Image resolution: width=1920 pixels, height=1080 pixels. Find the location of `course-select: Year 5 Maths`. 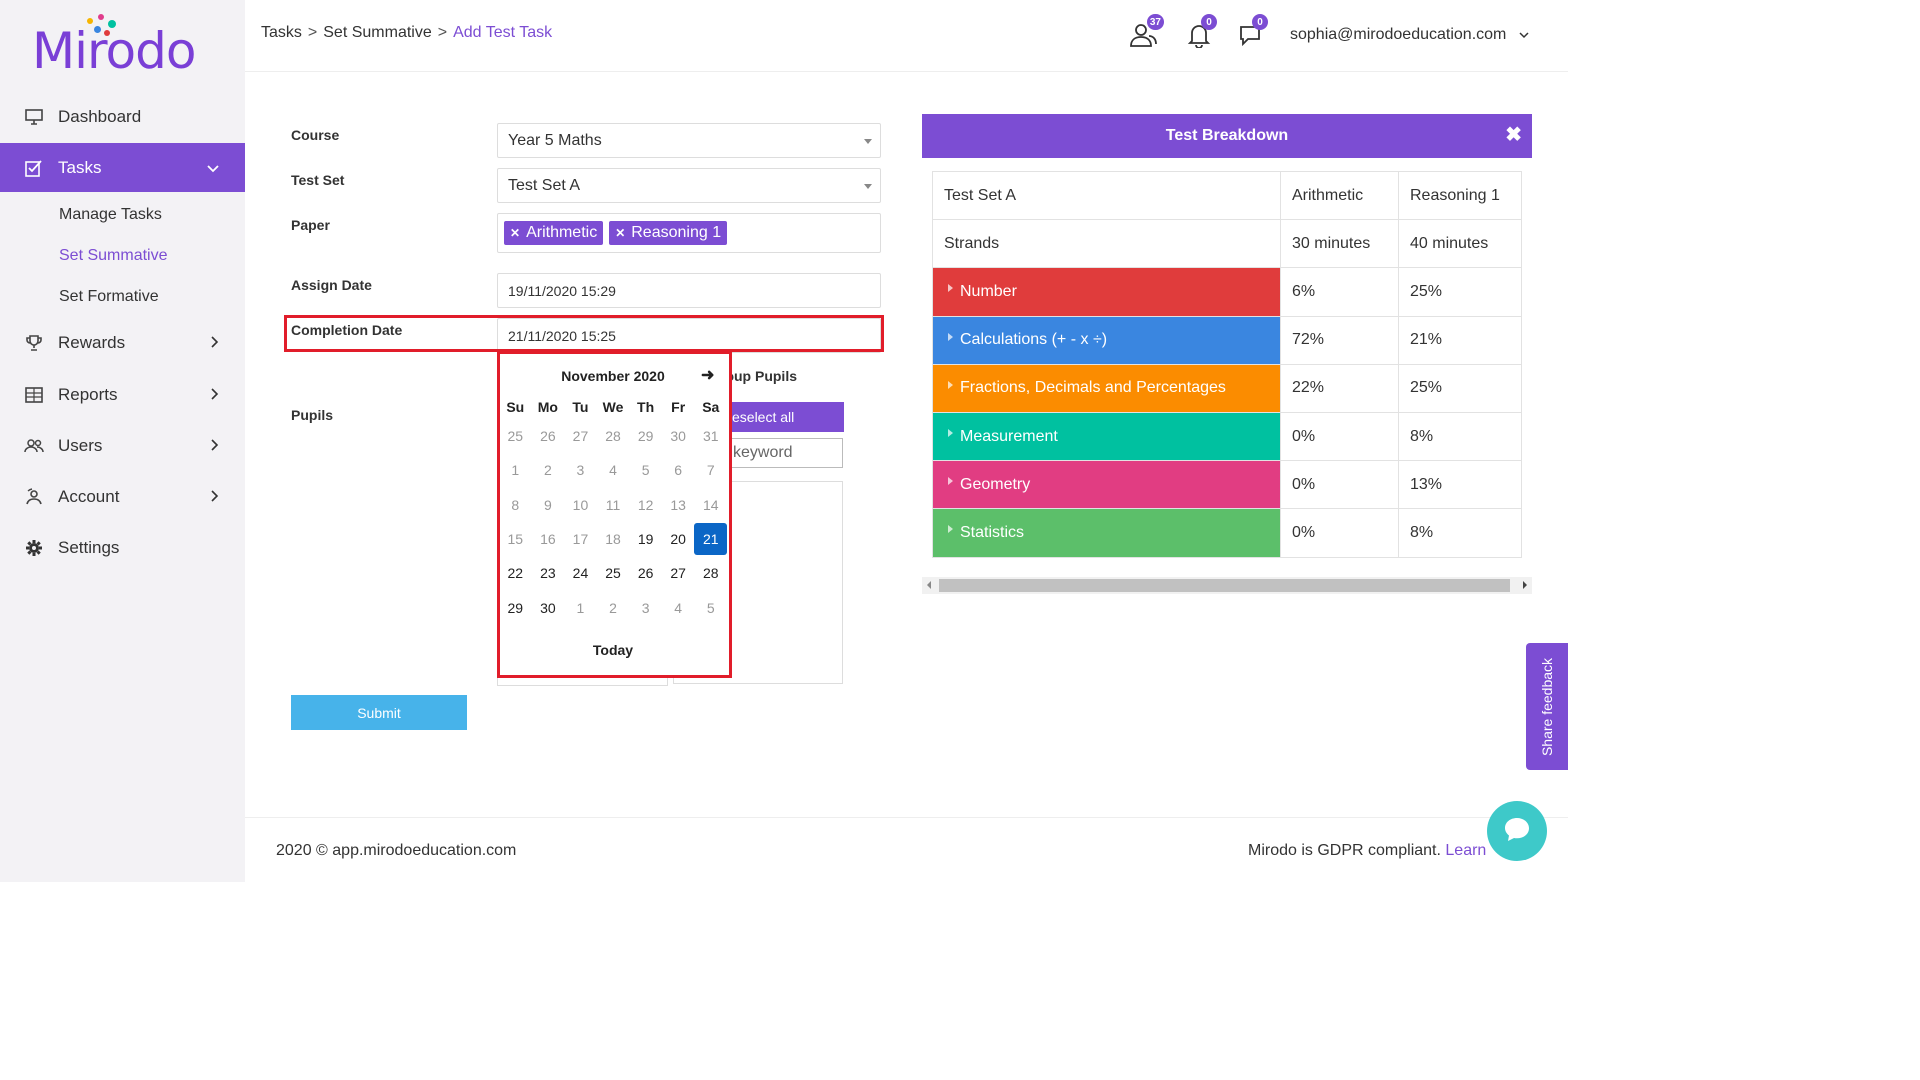

course-select: Year 5 Maths is located at coordinates (689, 140).